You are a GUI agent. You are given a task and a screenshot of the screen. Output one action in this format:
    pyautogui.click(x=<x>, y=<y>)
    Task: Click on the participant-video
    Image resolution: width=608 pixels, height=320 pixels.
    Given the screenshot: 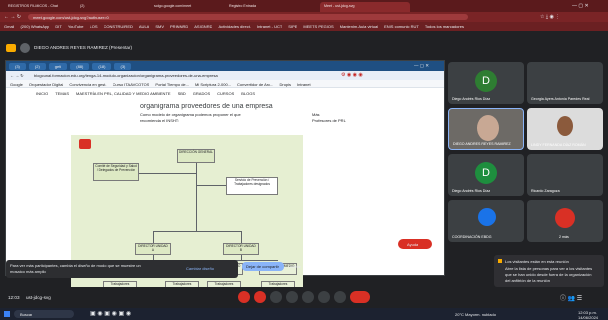 What is the action you would take?
    pyautogui.click(x=565, y=126)
    